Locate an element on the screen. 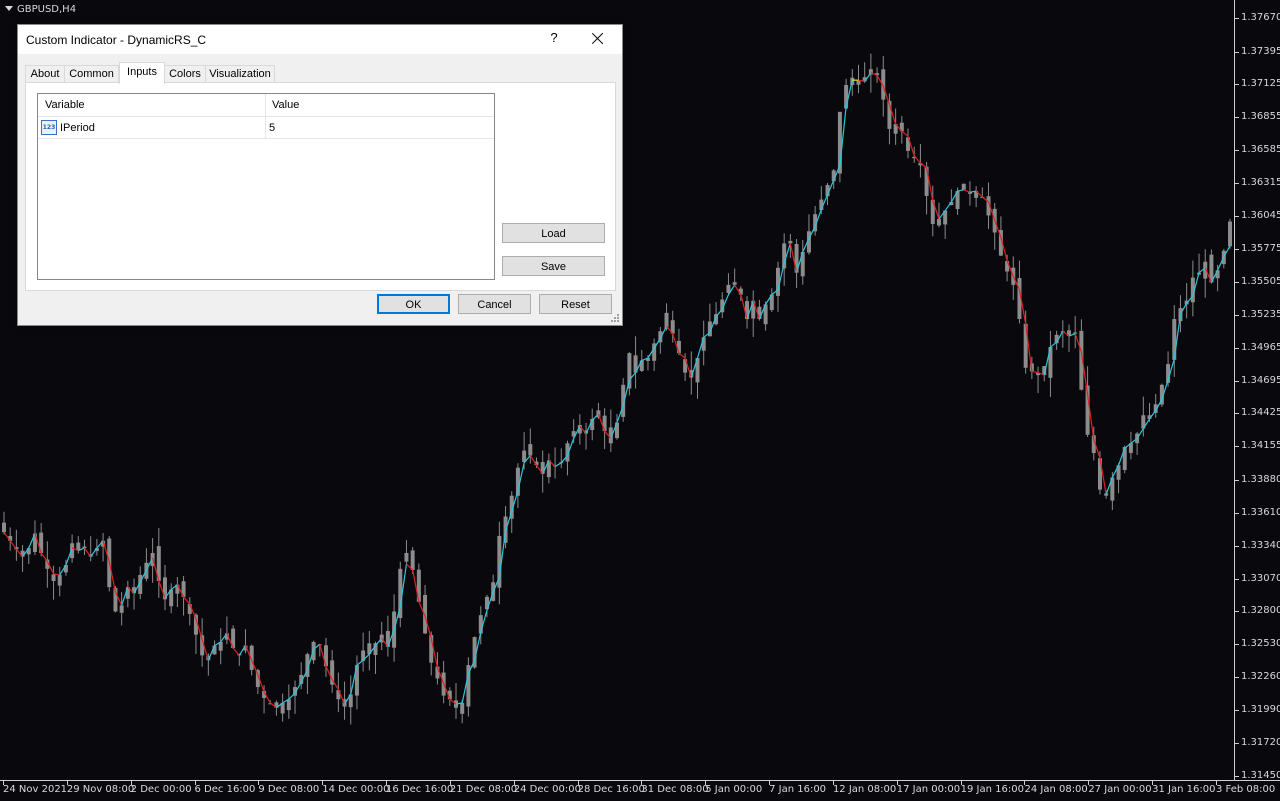 The height and width of the screenshot is (801, 1280). price-label: 1.32530 is located at coordinates (1260, 644).